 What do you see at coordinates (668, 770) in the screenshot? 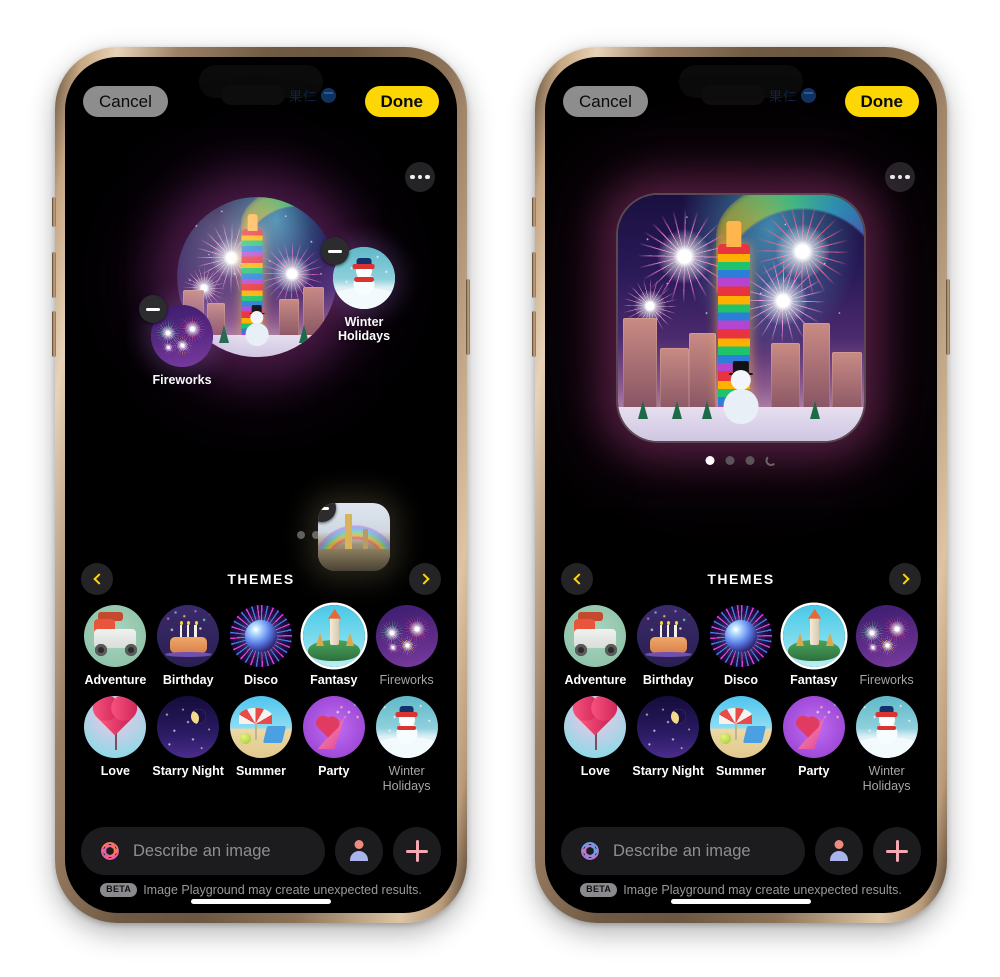
I see `theme-label: Starry Night` at bounding box center [668, 770].